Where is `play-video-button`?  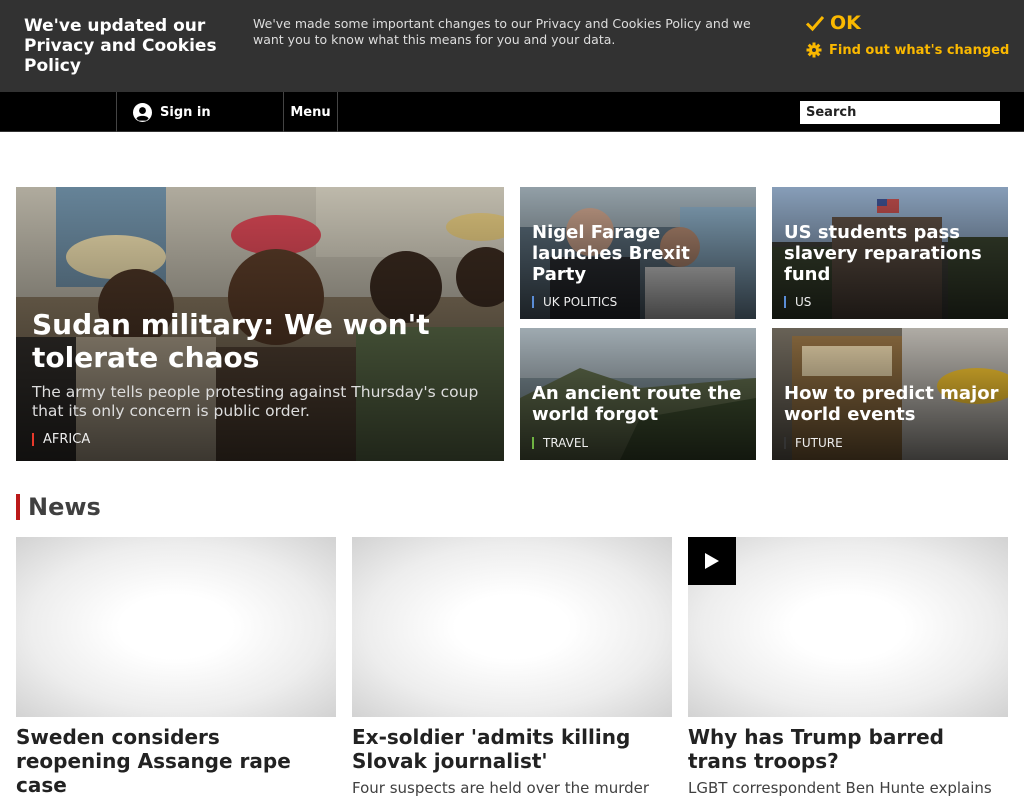 play-video-button is located at coordinates (712, 561).